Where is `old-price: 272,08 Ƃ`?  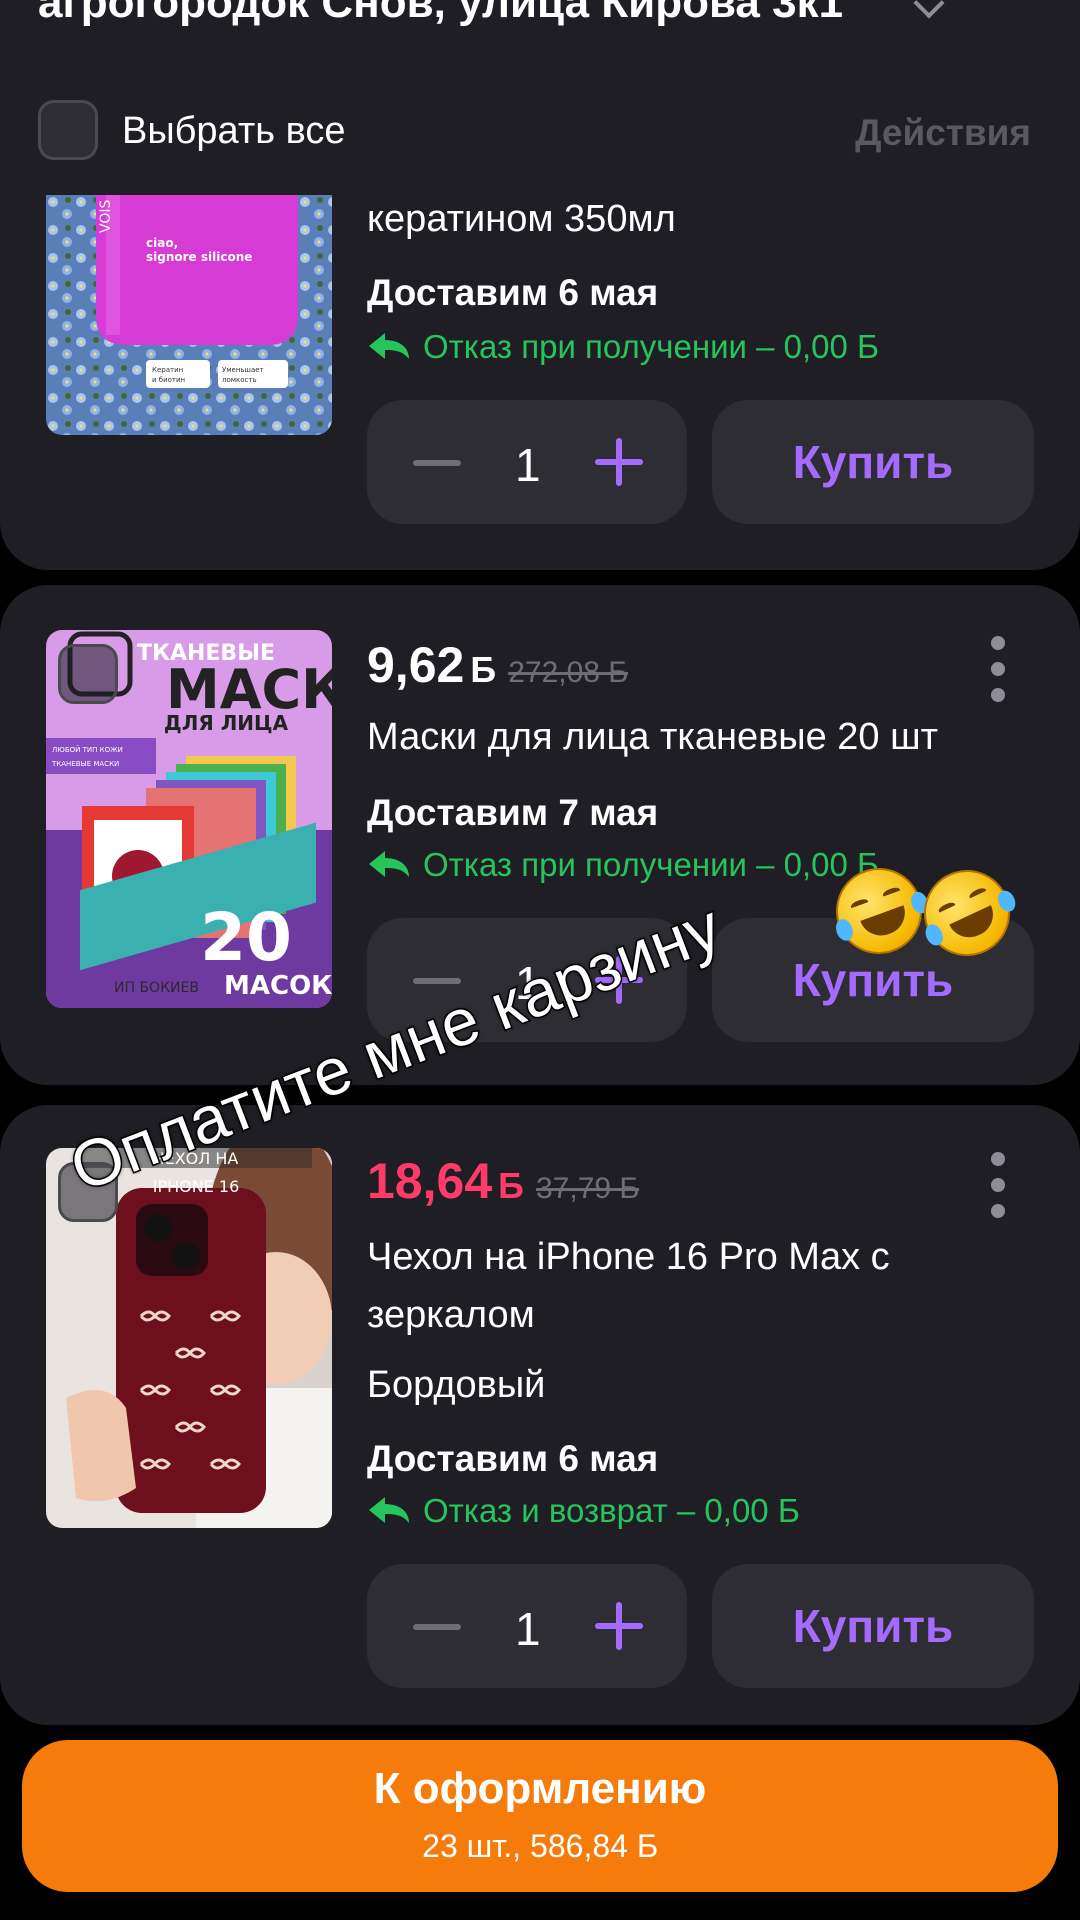 old-price: 272,08 Ƃ is located at coordinates (568, 672).